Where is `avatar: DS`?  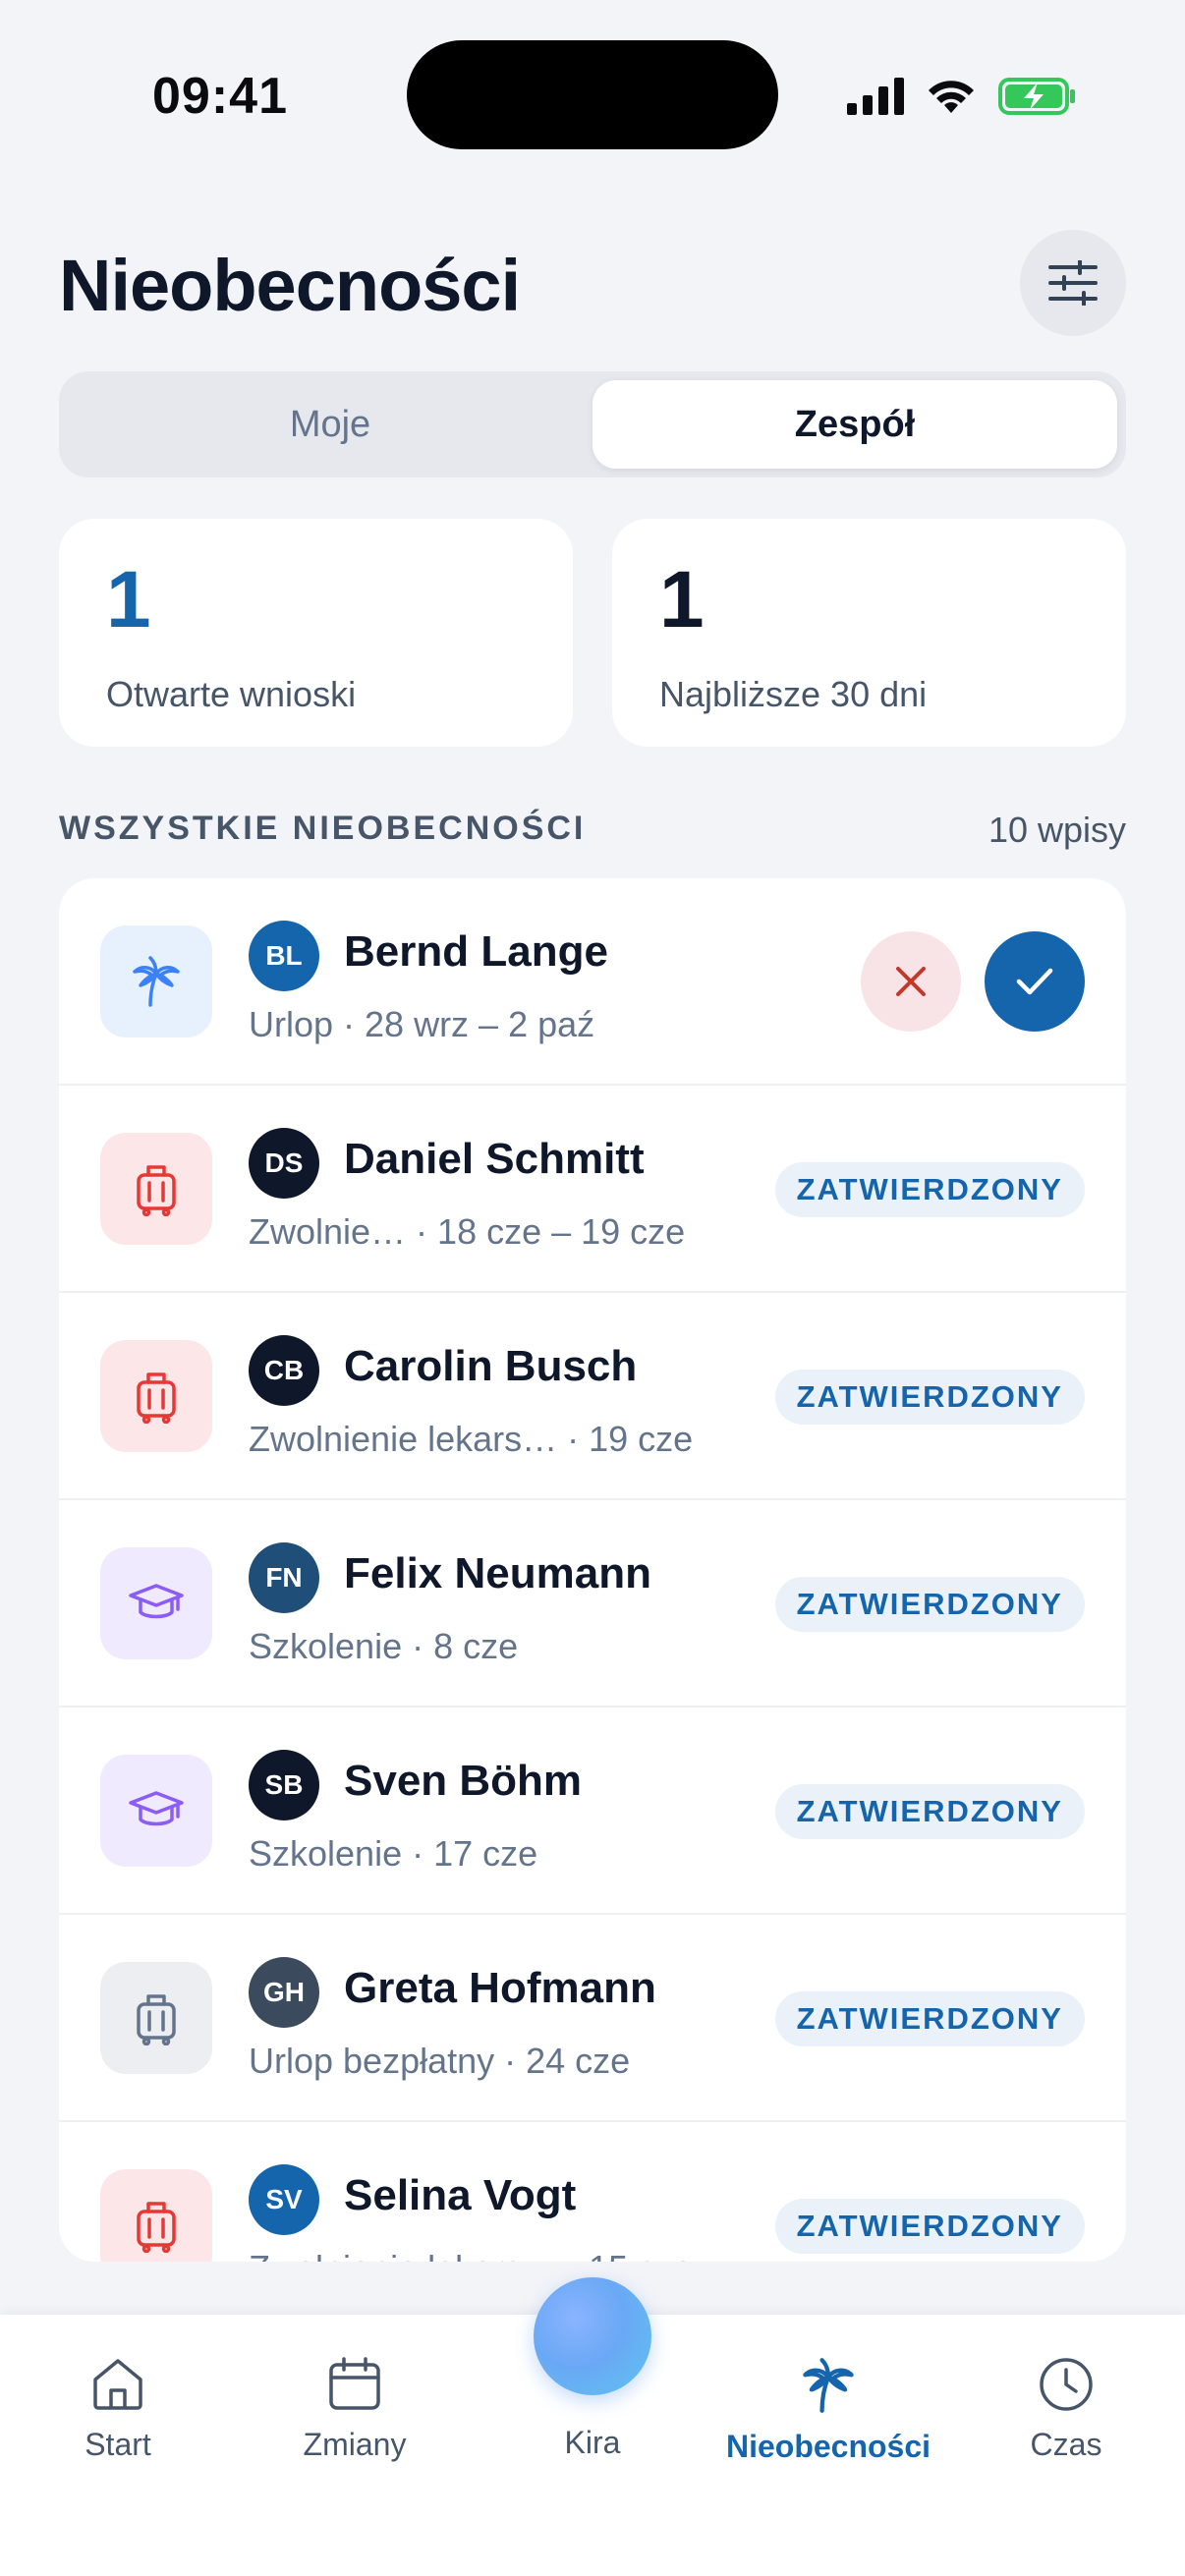
avatar: DS is located at coordinates (284, 1163).